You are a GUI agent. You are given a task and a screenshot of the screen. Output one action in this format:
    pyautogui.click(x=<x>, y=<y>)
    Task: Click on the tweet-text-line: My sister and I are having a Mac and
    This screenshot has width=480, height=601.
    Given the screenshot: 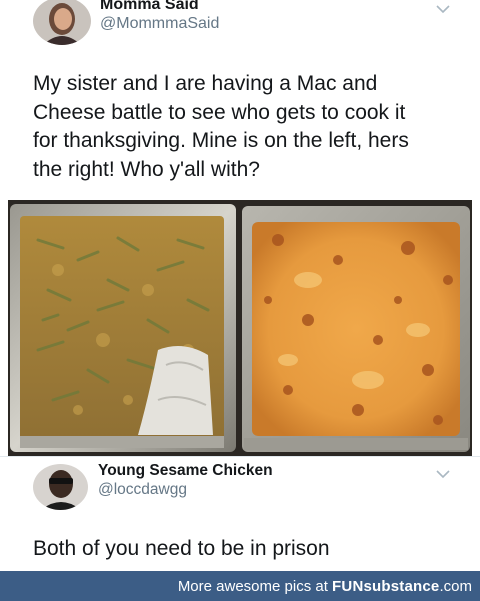 What is the action you would take?
    pyautogui.click(x=205, y=83)
    